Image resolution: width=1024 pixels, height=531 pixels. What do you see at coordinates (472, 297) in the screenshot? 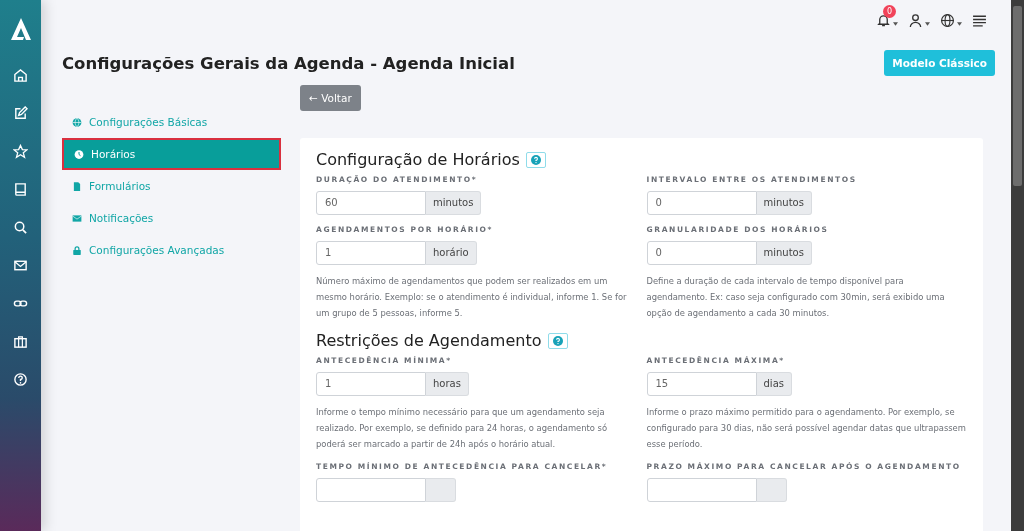
I see `help-text: Número máximo de agendamentos que podem ser realizados em um mesmo horário. Exemplo: se o atendimento é individual, informe 1. Se for um grupo de 5 pessoas, informe 5.` at bounding box center [472, 297].